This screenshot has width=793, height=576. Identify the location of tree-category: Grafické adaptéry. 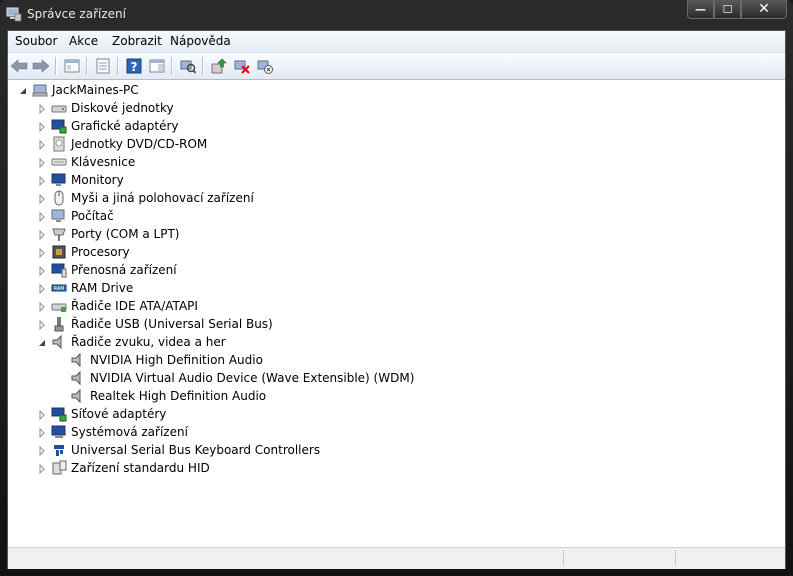
(108, 126).